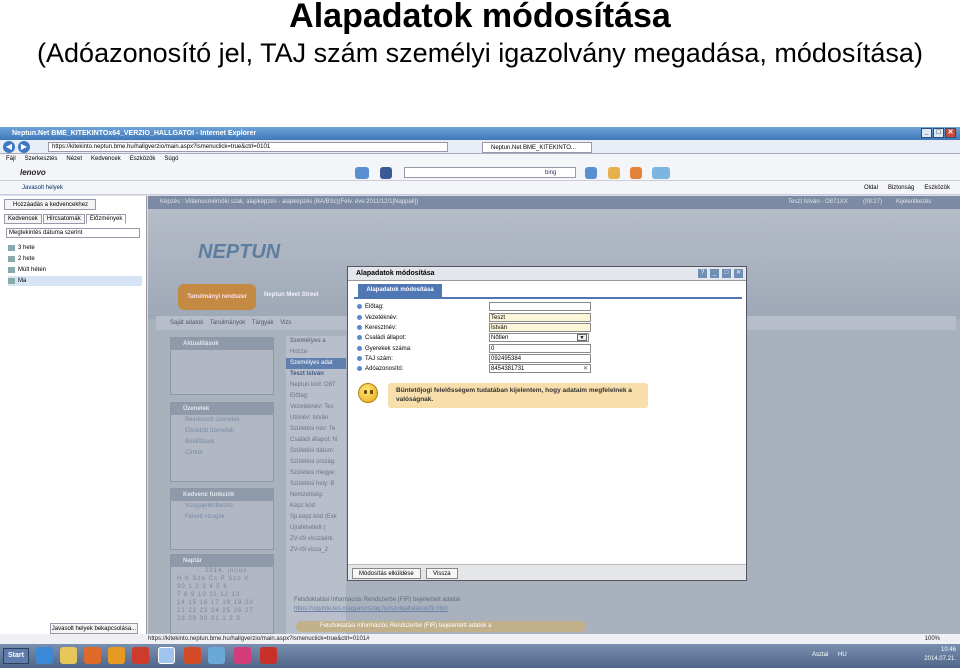 The image size is (960, 668). Describe the element at coordinates (938, 133) in the screenshot. I see `maximize-button: □` at that location.